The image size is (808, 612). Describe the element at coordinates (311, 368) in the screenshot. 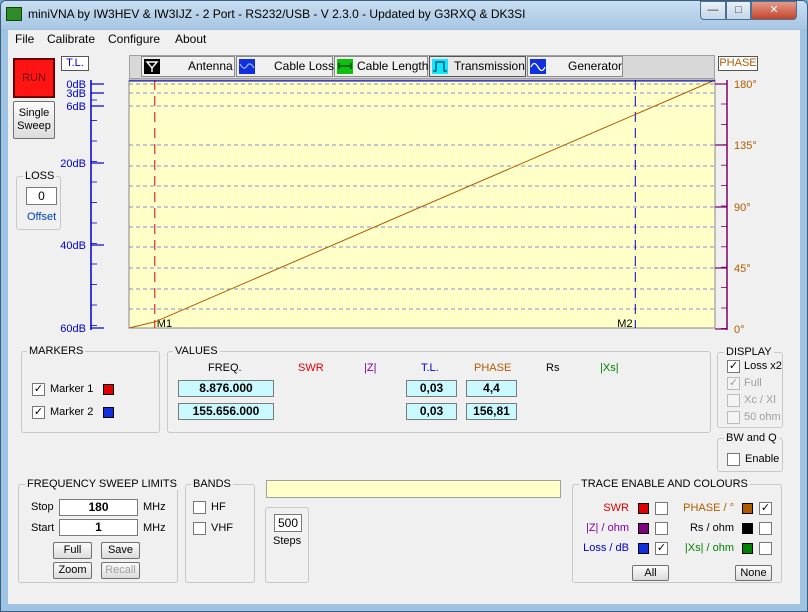

I see `values-header-swr: SWR` at that location.